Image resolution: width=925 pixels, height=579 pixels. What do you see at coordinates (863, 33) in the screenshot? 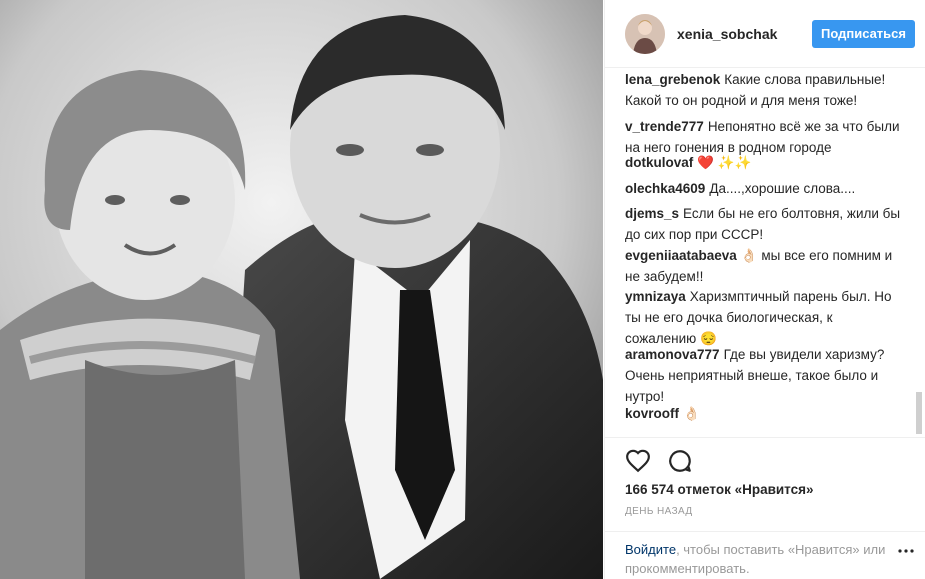
I see `follow-button: Подписаться` at bounding box center [863, 33].